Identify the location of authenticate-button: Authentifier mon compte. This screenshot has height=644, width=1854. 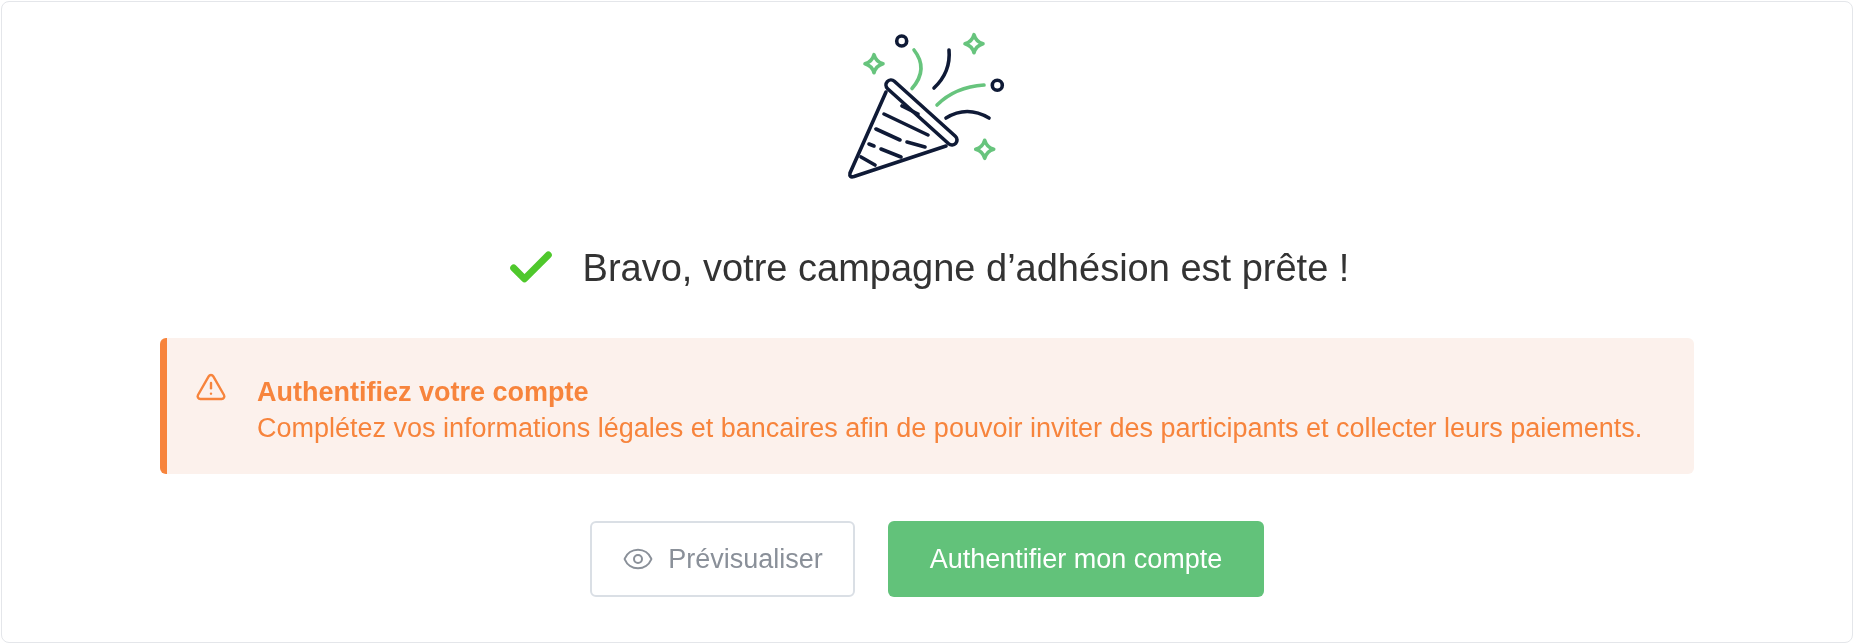
(1076, 559).